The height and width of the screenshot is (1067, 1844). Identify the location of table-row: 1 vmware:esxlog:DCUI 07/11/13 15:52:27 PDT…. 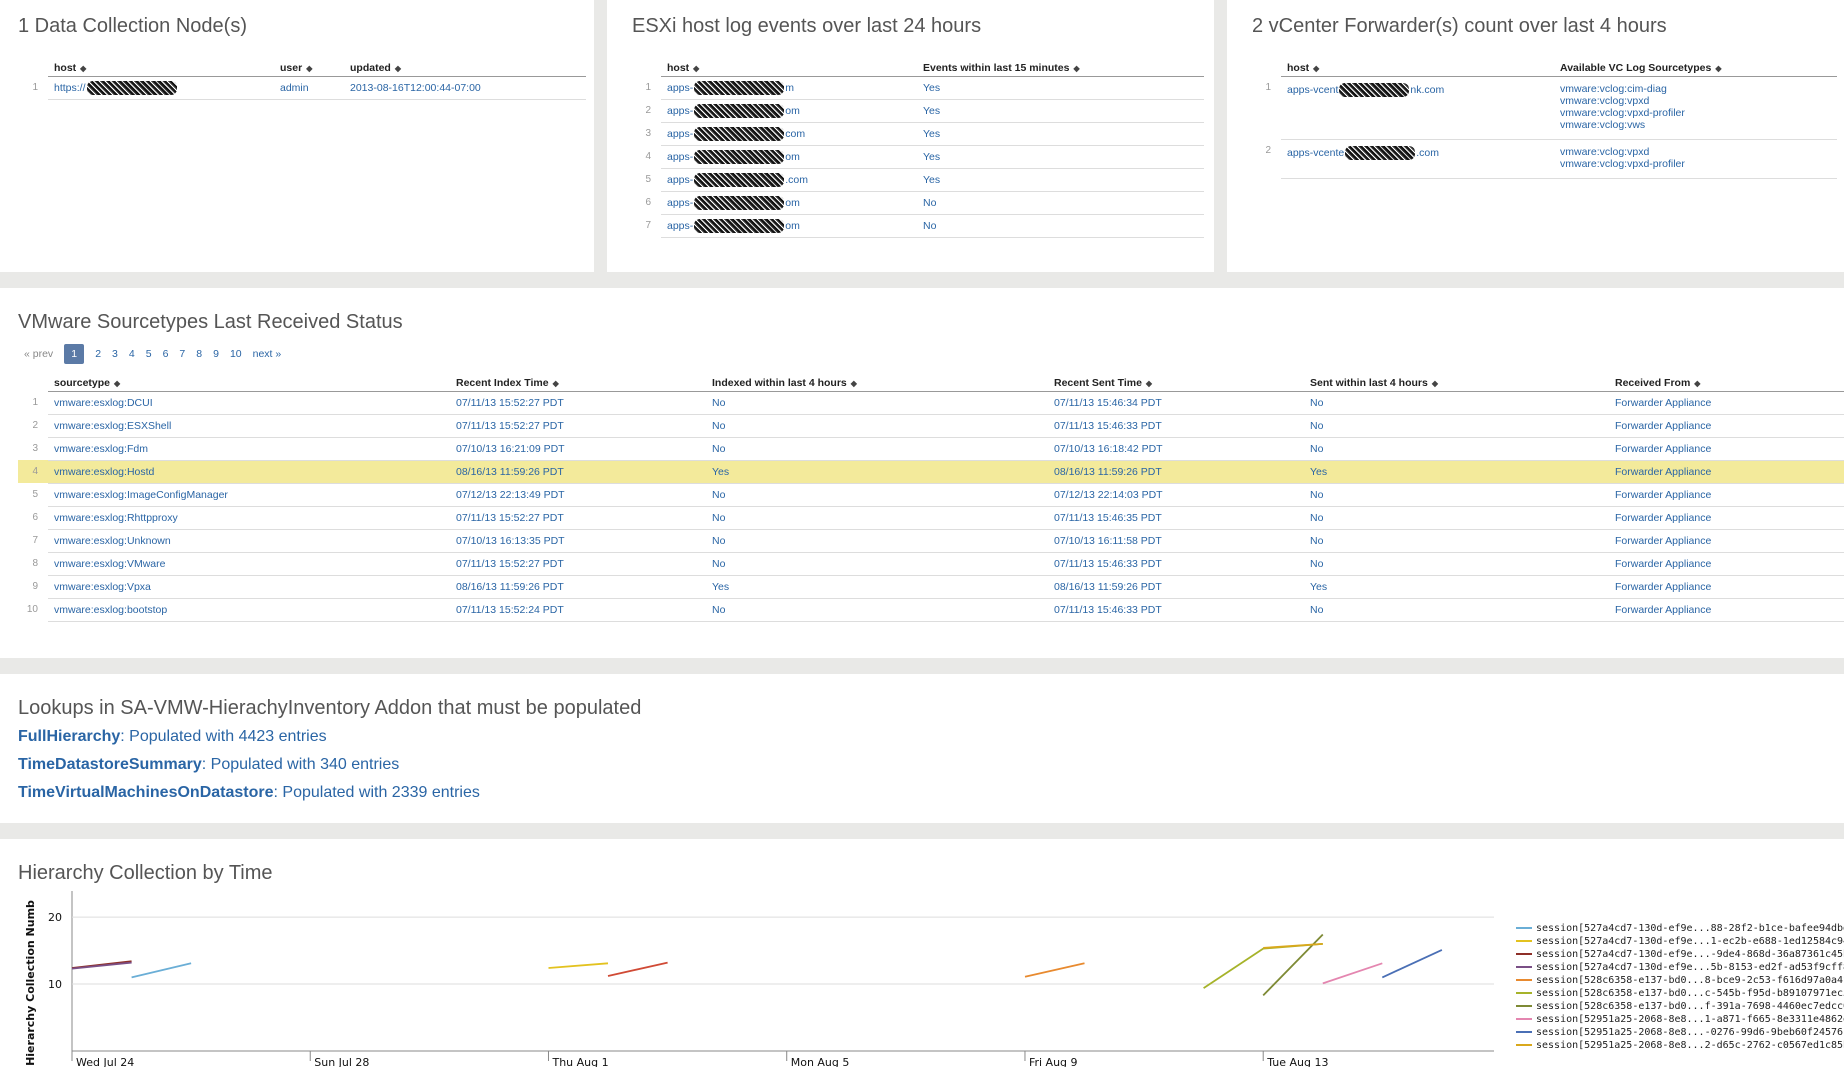
(931, 403).